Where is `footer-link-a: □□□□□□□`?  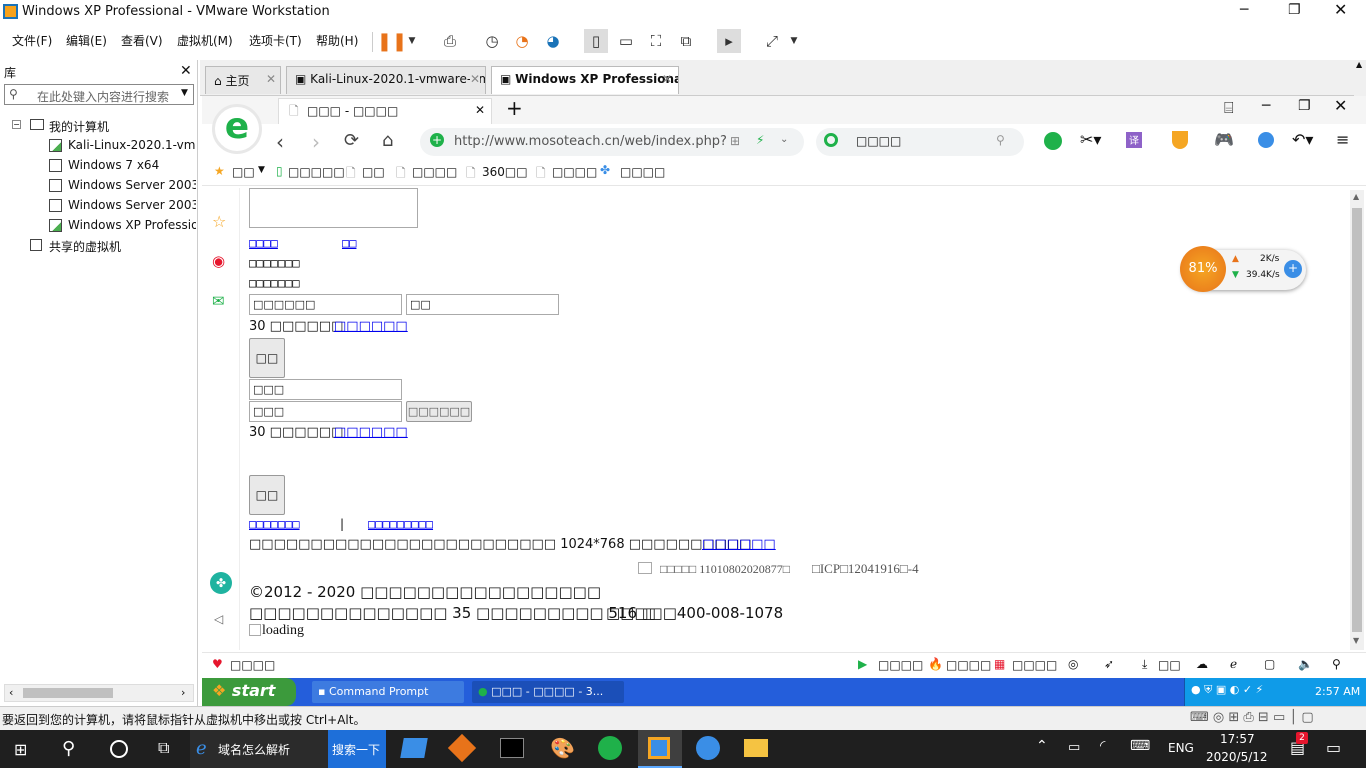 footer-link-a: □□□□□□□ is located at coordinates (274, 524).